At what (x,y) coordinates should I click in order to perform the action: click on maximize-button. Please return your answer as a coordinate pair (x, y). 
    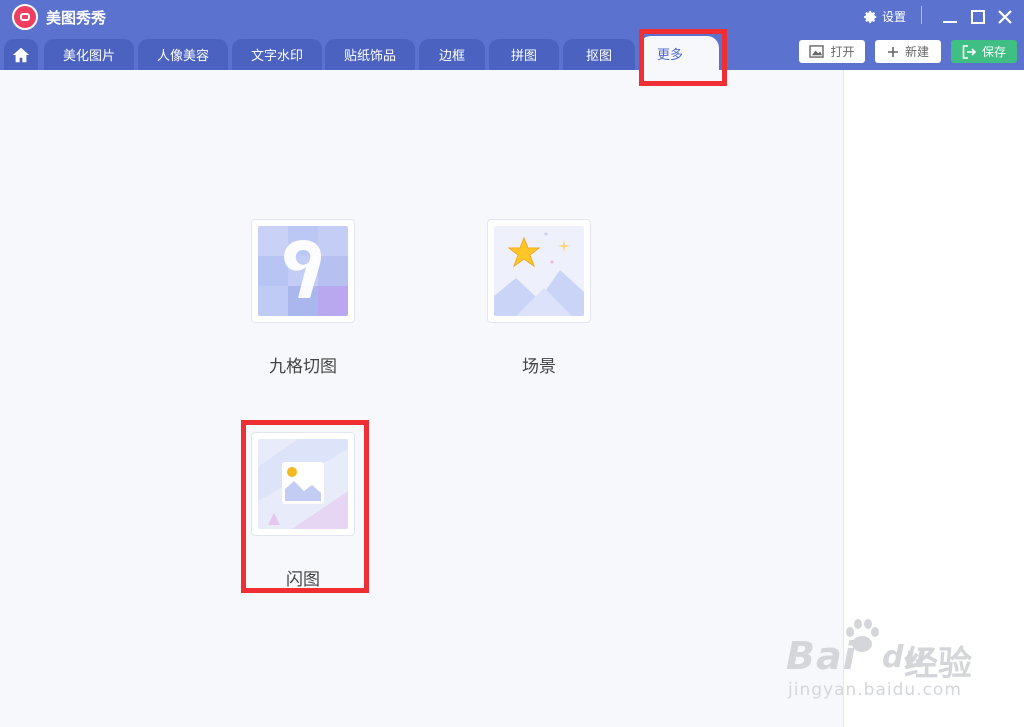
    Looking at the image, I should click on (978, 17).